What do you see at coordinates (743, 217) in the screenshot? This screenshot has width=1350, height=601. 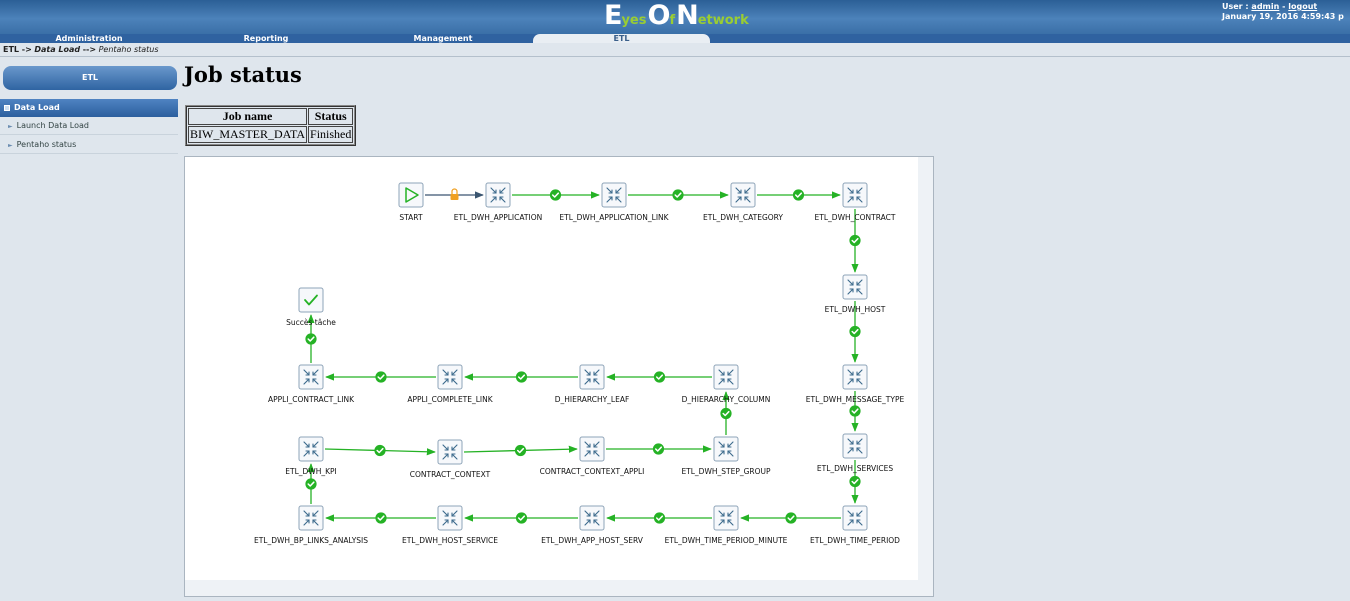 I see `job-node-label: ETL_DWH_CATEGORY` at bounding box center [743, 217].